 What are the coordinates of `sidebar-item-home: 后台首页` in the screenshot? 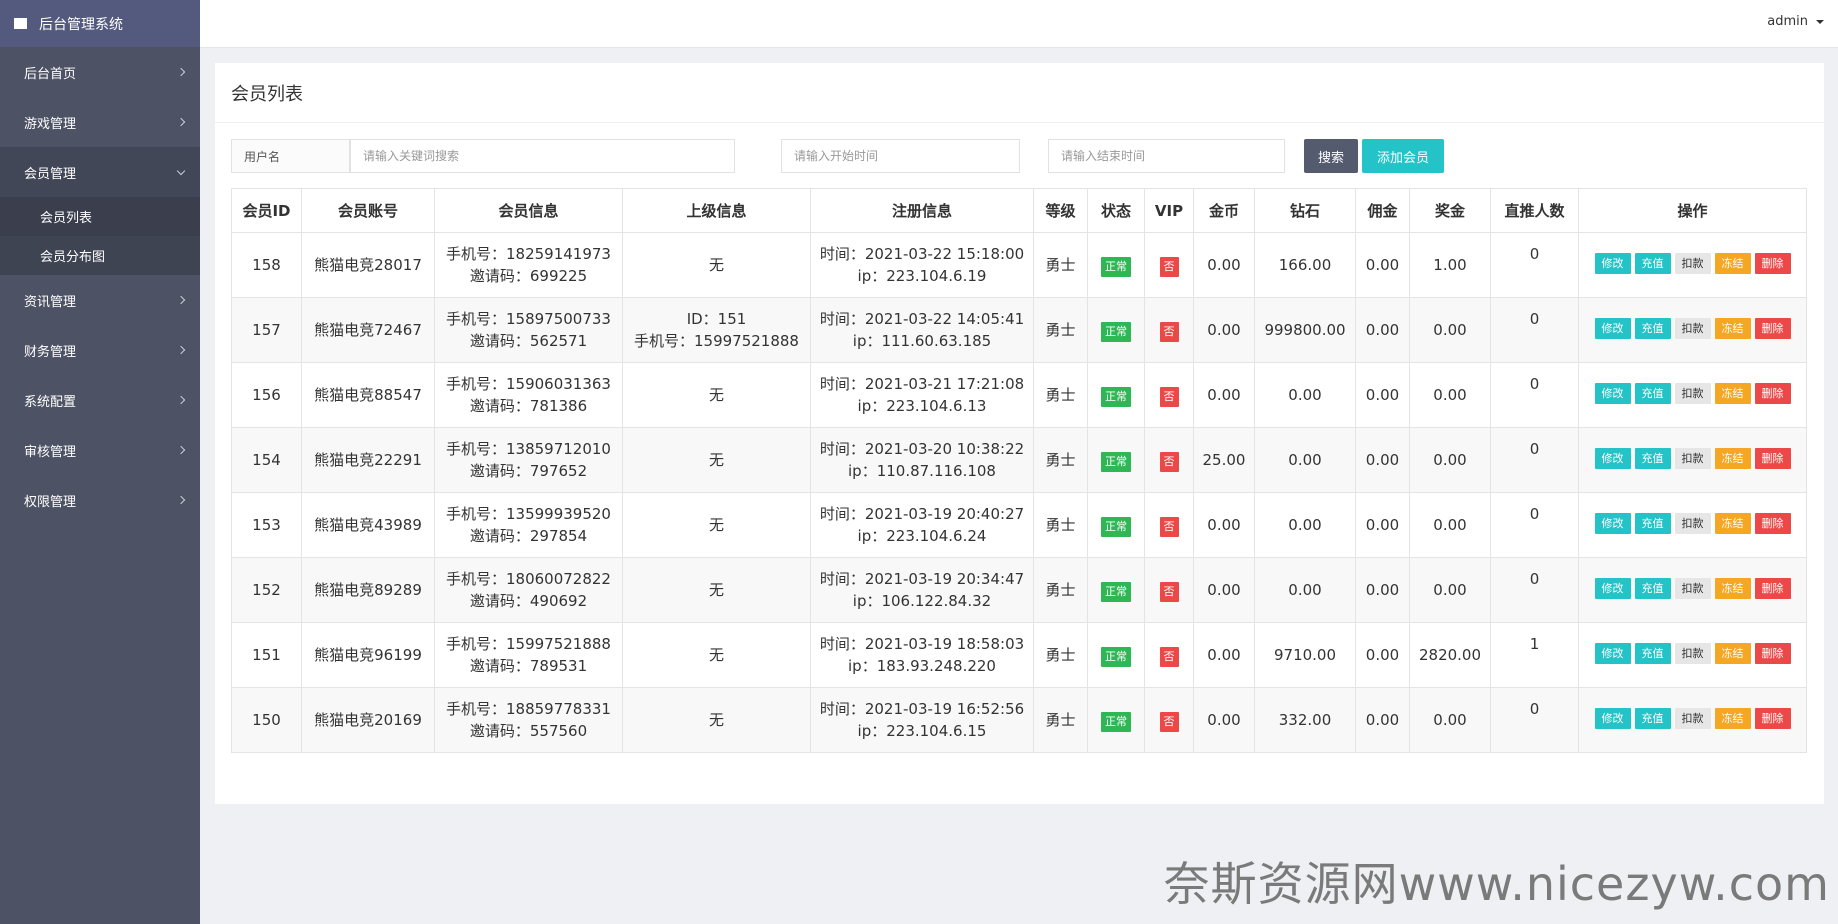 It's located at (100, 72).